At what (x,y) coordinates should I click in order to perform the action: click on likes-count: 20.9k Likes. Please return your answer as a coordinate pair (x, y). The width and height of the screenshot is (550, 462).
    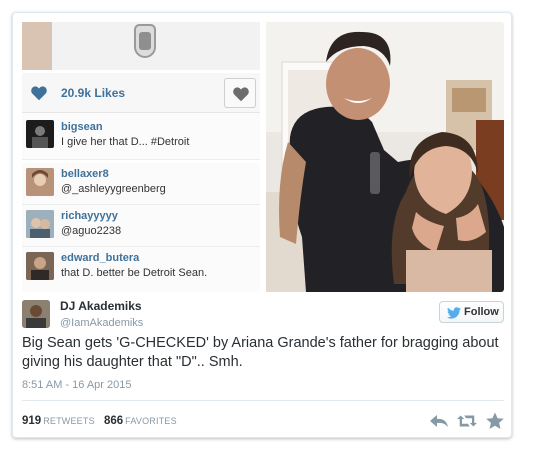
    Looking at the image, I should click on (93, 93).